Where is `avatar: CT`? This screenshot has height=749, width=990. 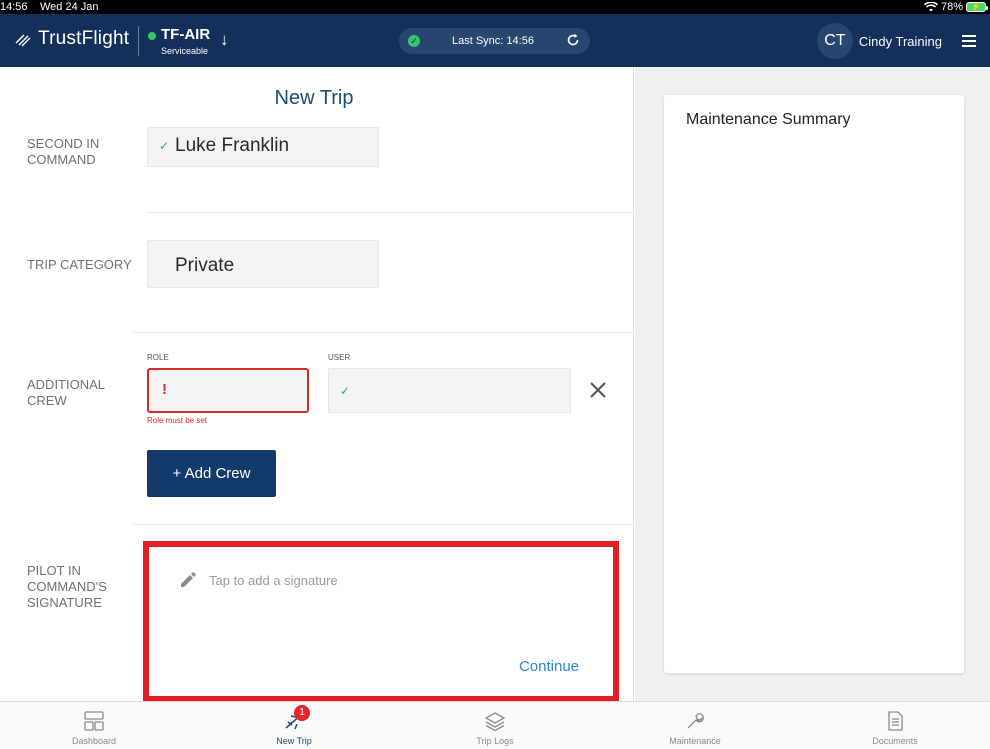 avatar: CT is located at coordinates (834, 41).